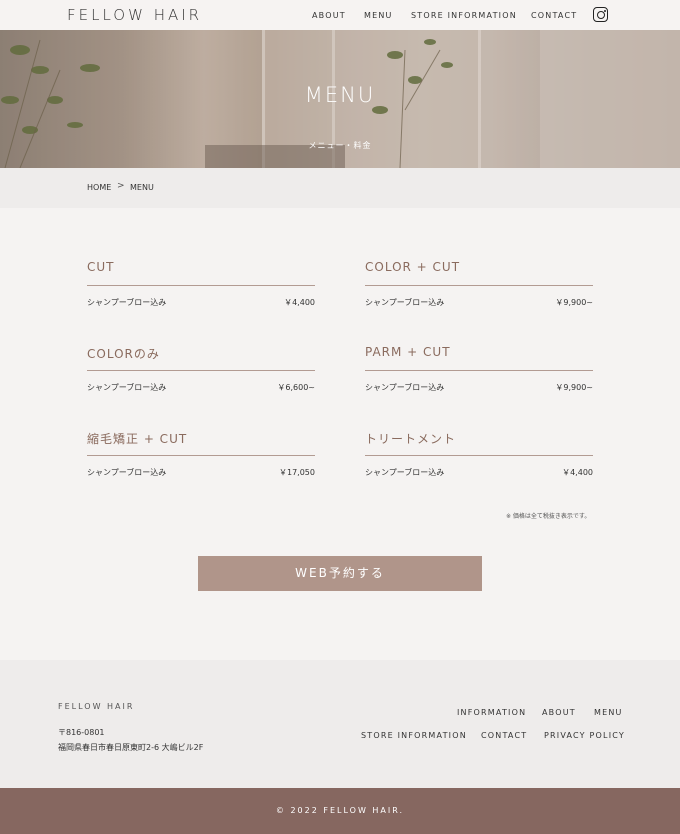 The height and width of the screenshot is (834, 680). What do you see at coordinates (600, 14) in the screenshot?
I see `instagram-icon` at bounding box center [600, 14].